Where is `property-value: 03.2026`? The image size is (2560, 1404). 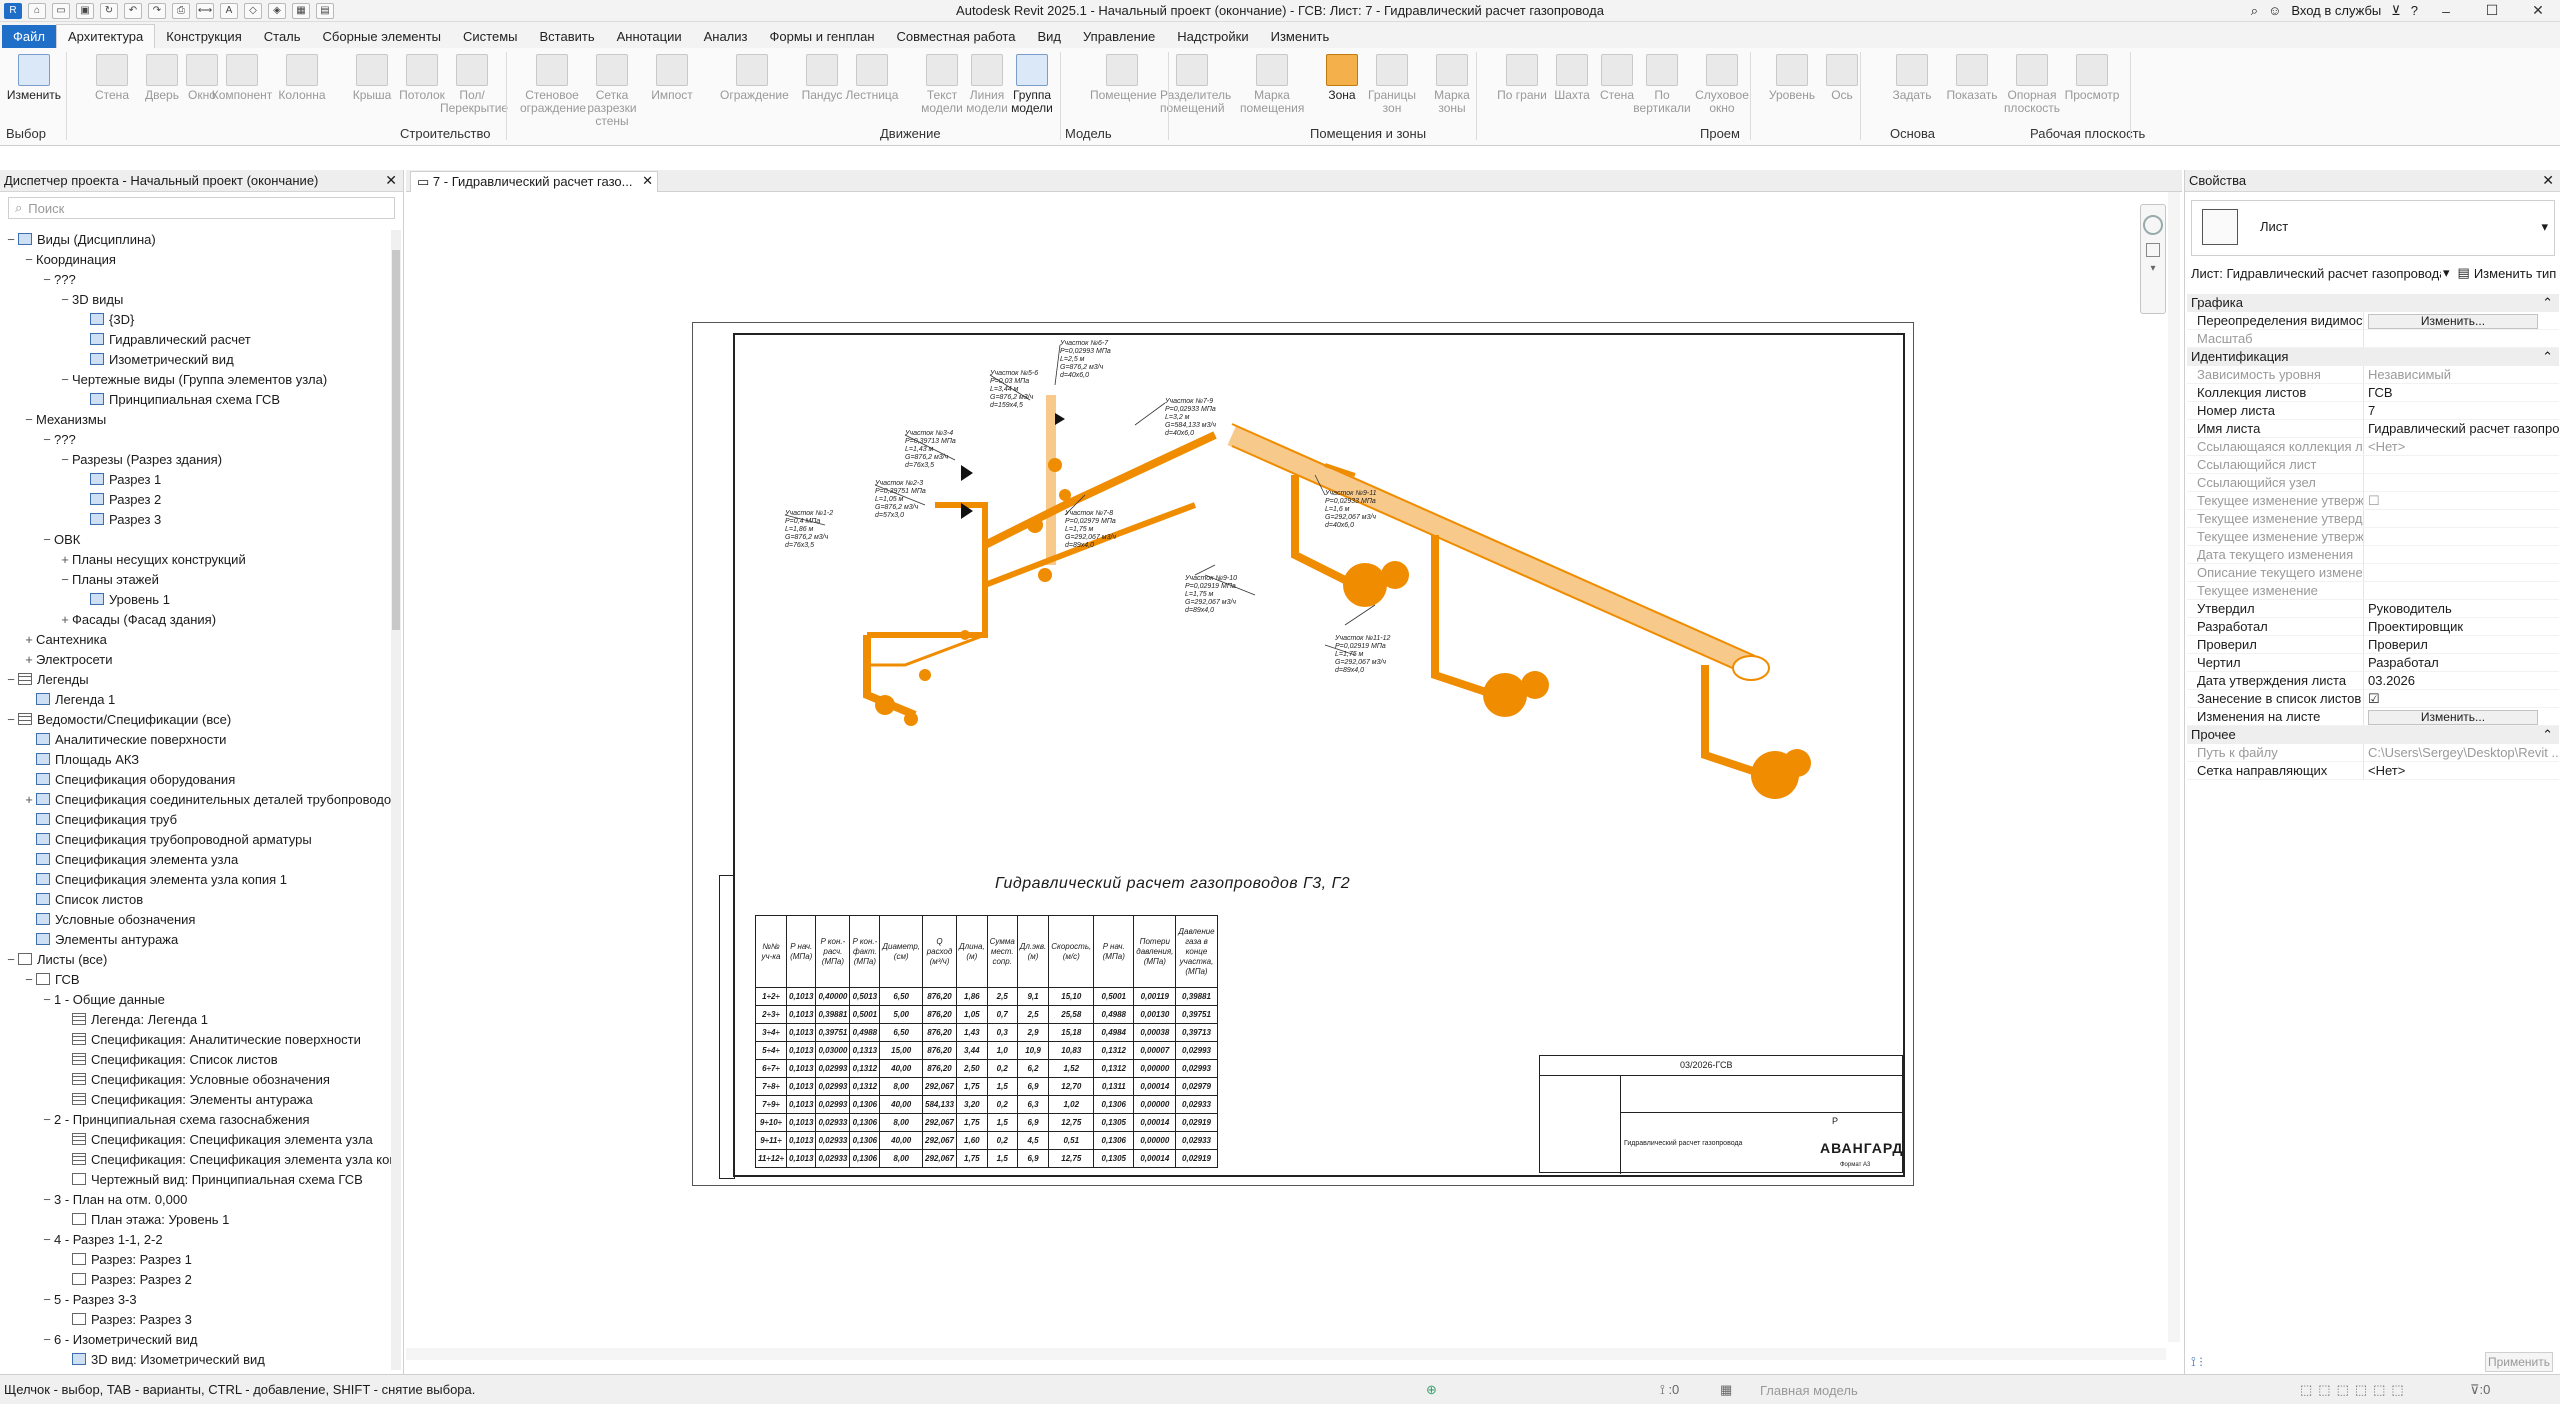 property-value: 03.2026 is located at coordinates (2461, 680).